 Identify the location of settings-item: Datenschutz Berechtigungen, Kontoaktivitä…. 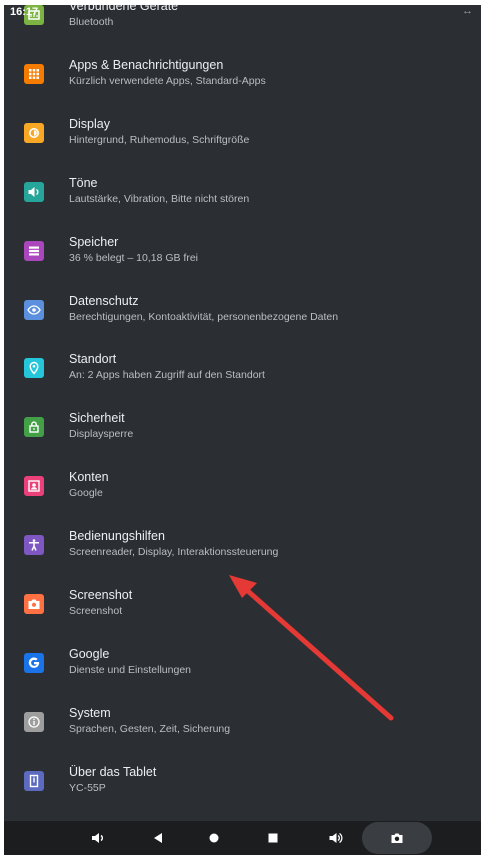
(242, 307).